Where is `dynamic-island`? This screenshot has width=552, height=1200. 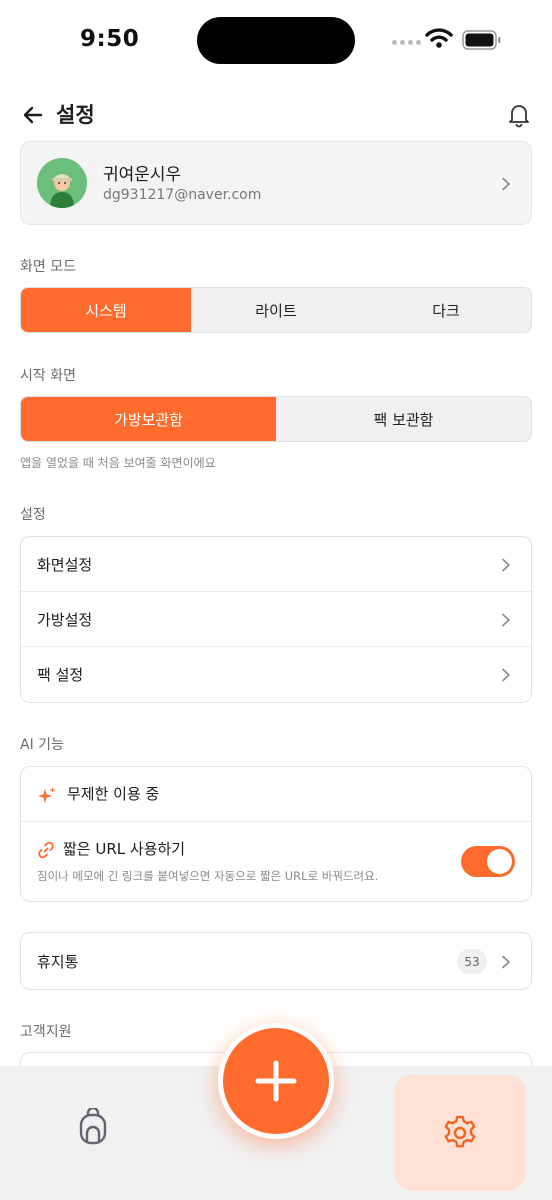 dynamic-island is located at coordinates (276, 40).